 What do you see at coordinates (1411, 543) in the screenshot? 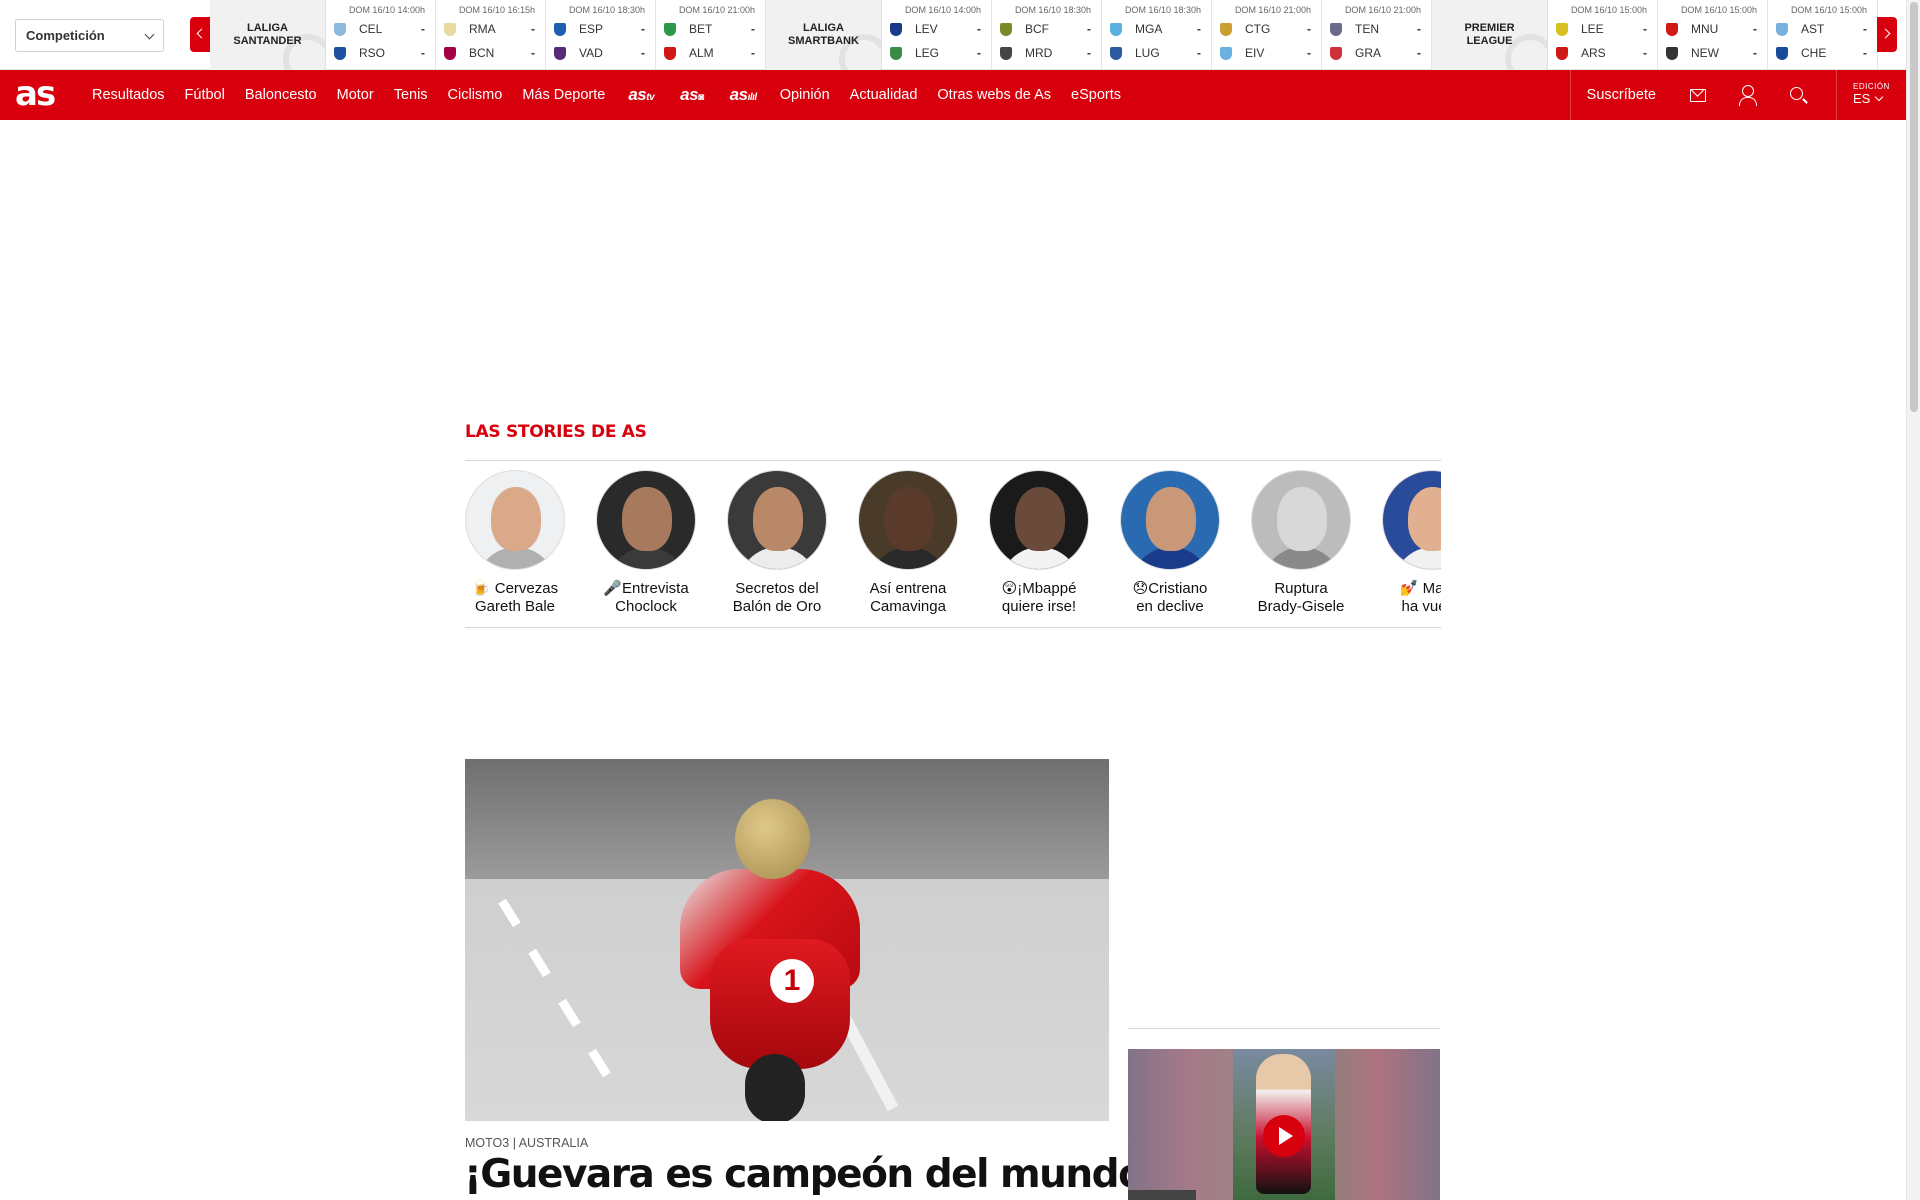
I see `story-item: 💅 Marcoha vuelto` at bounding box center [1411, 543].